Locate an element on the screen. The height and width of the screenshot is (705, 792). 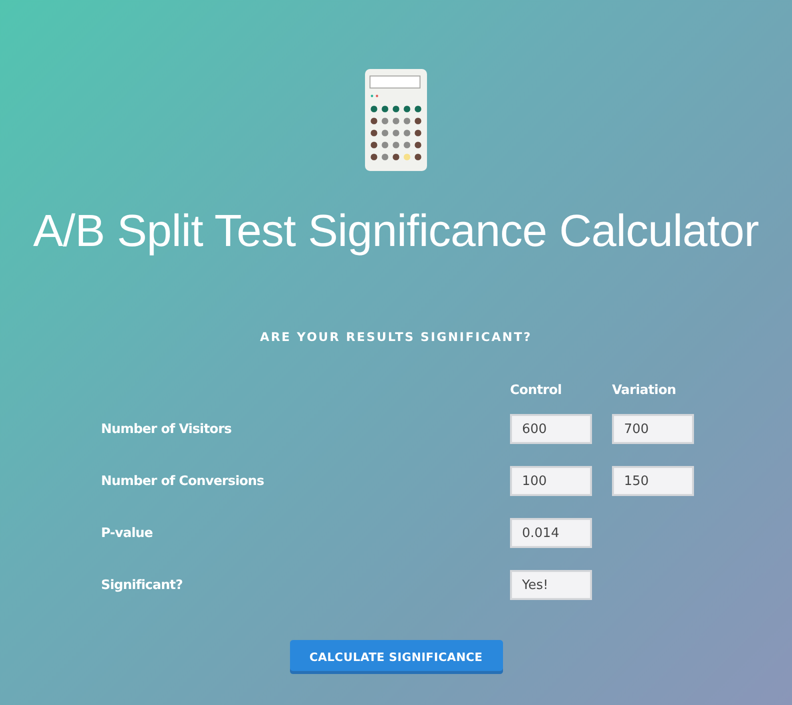
row-label: P-value is located at coordinates (127, 533).